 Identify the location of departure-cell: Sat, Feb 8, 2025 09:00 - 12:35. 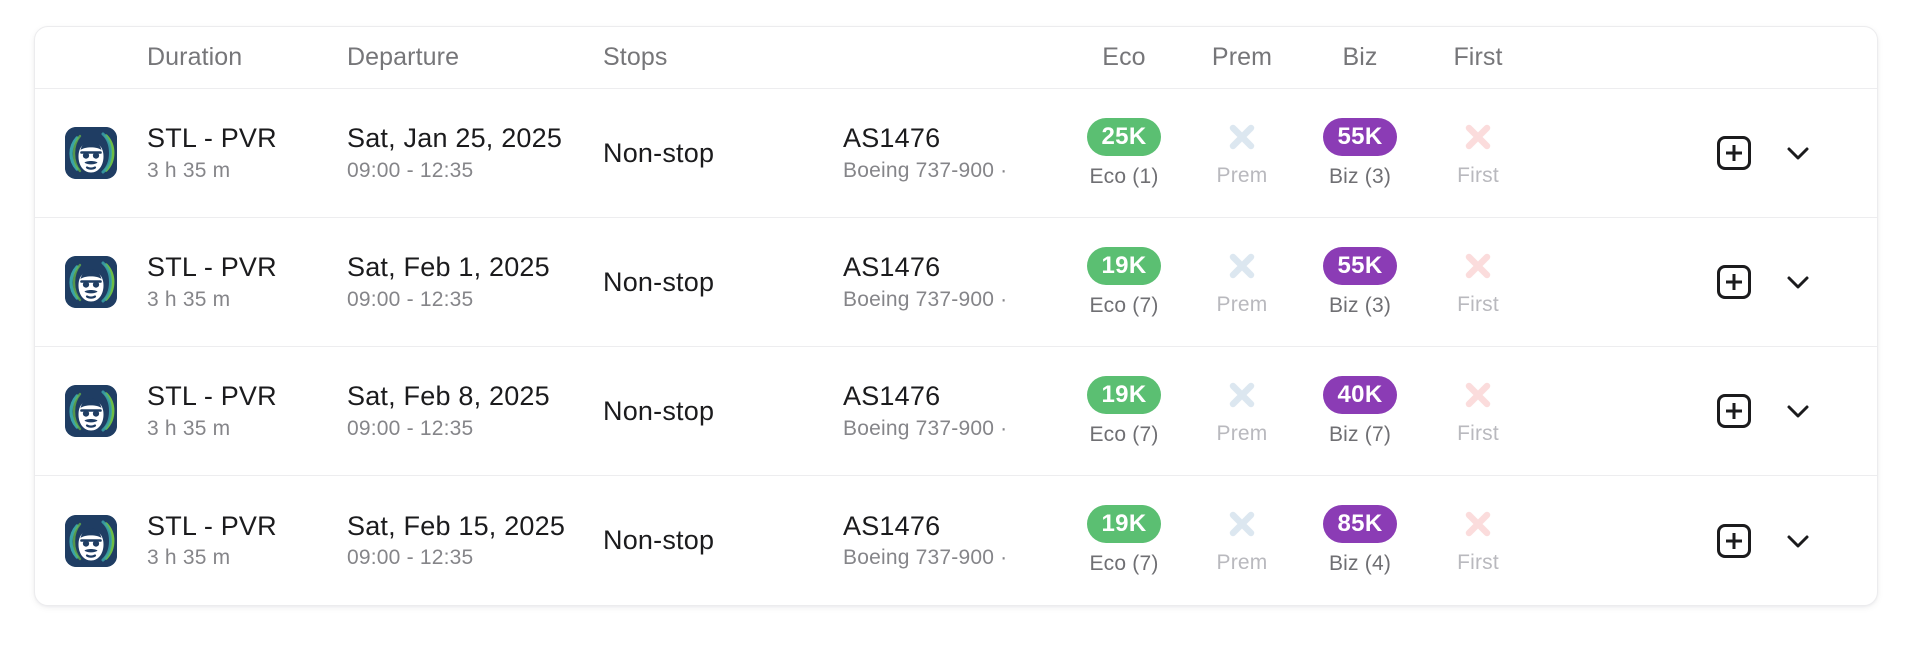
(475, 410).